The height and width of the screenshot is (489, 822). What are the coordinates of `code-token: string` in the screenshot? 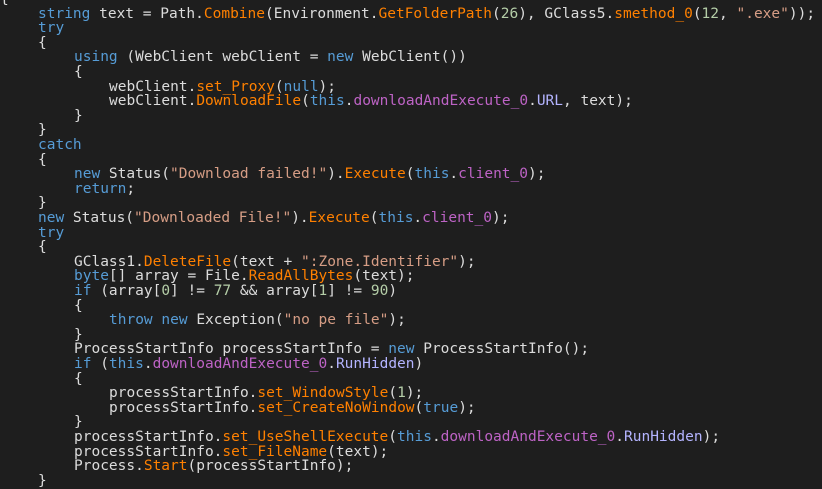 It's located at (64, 13).